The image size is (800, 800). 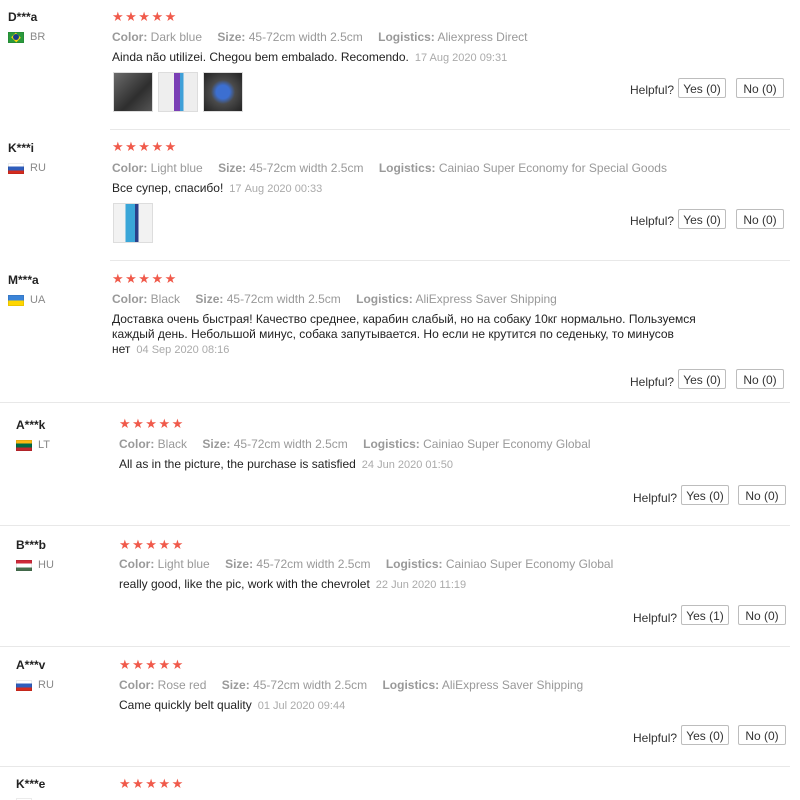 I want to click on reviewer-country: LT, so click(x=33, y=445).